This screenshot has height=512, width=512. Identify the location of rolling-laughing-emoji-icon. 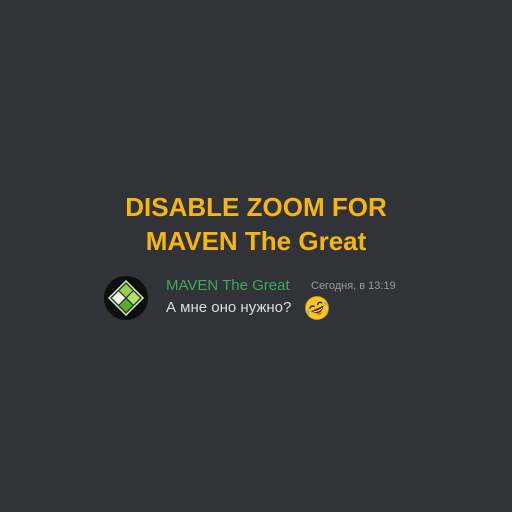
(317, 308).